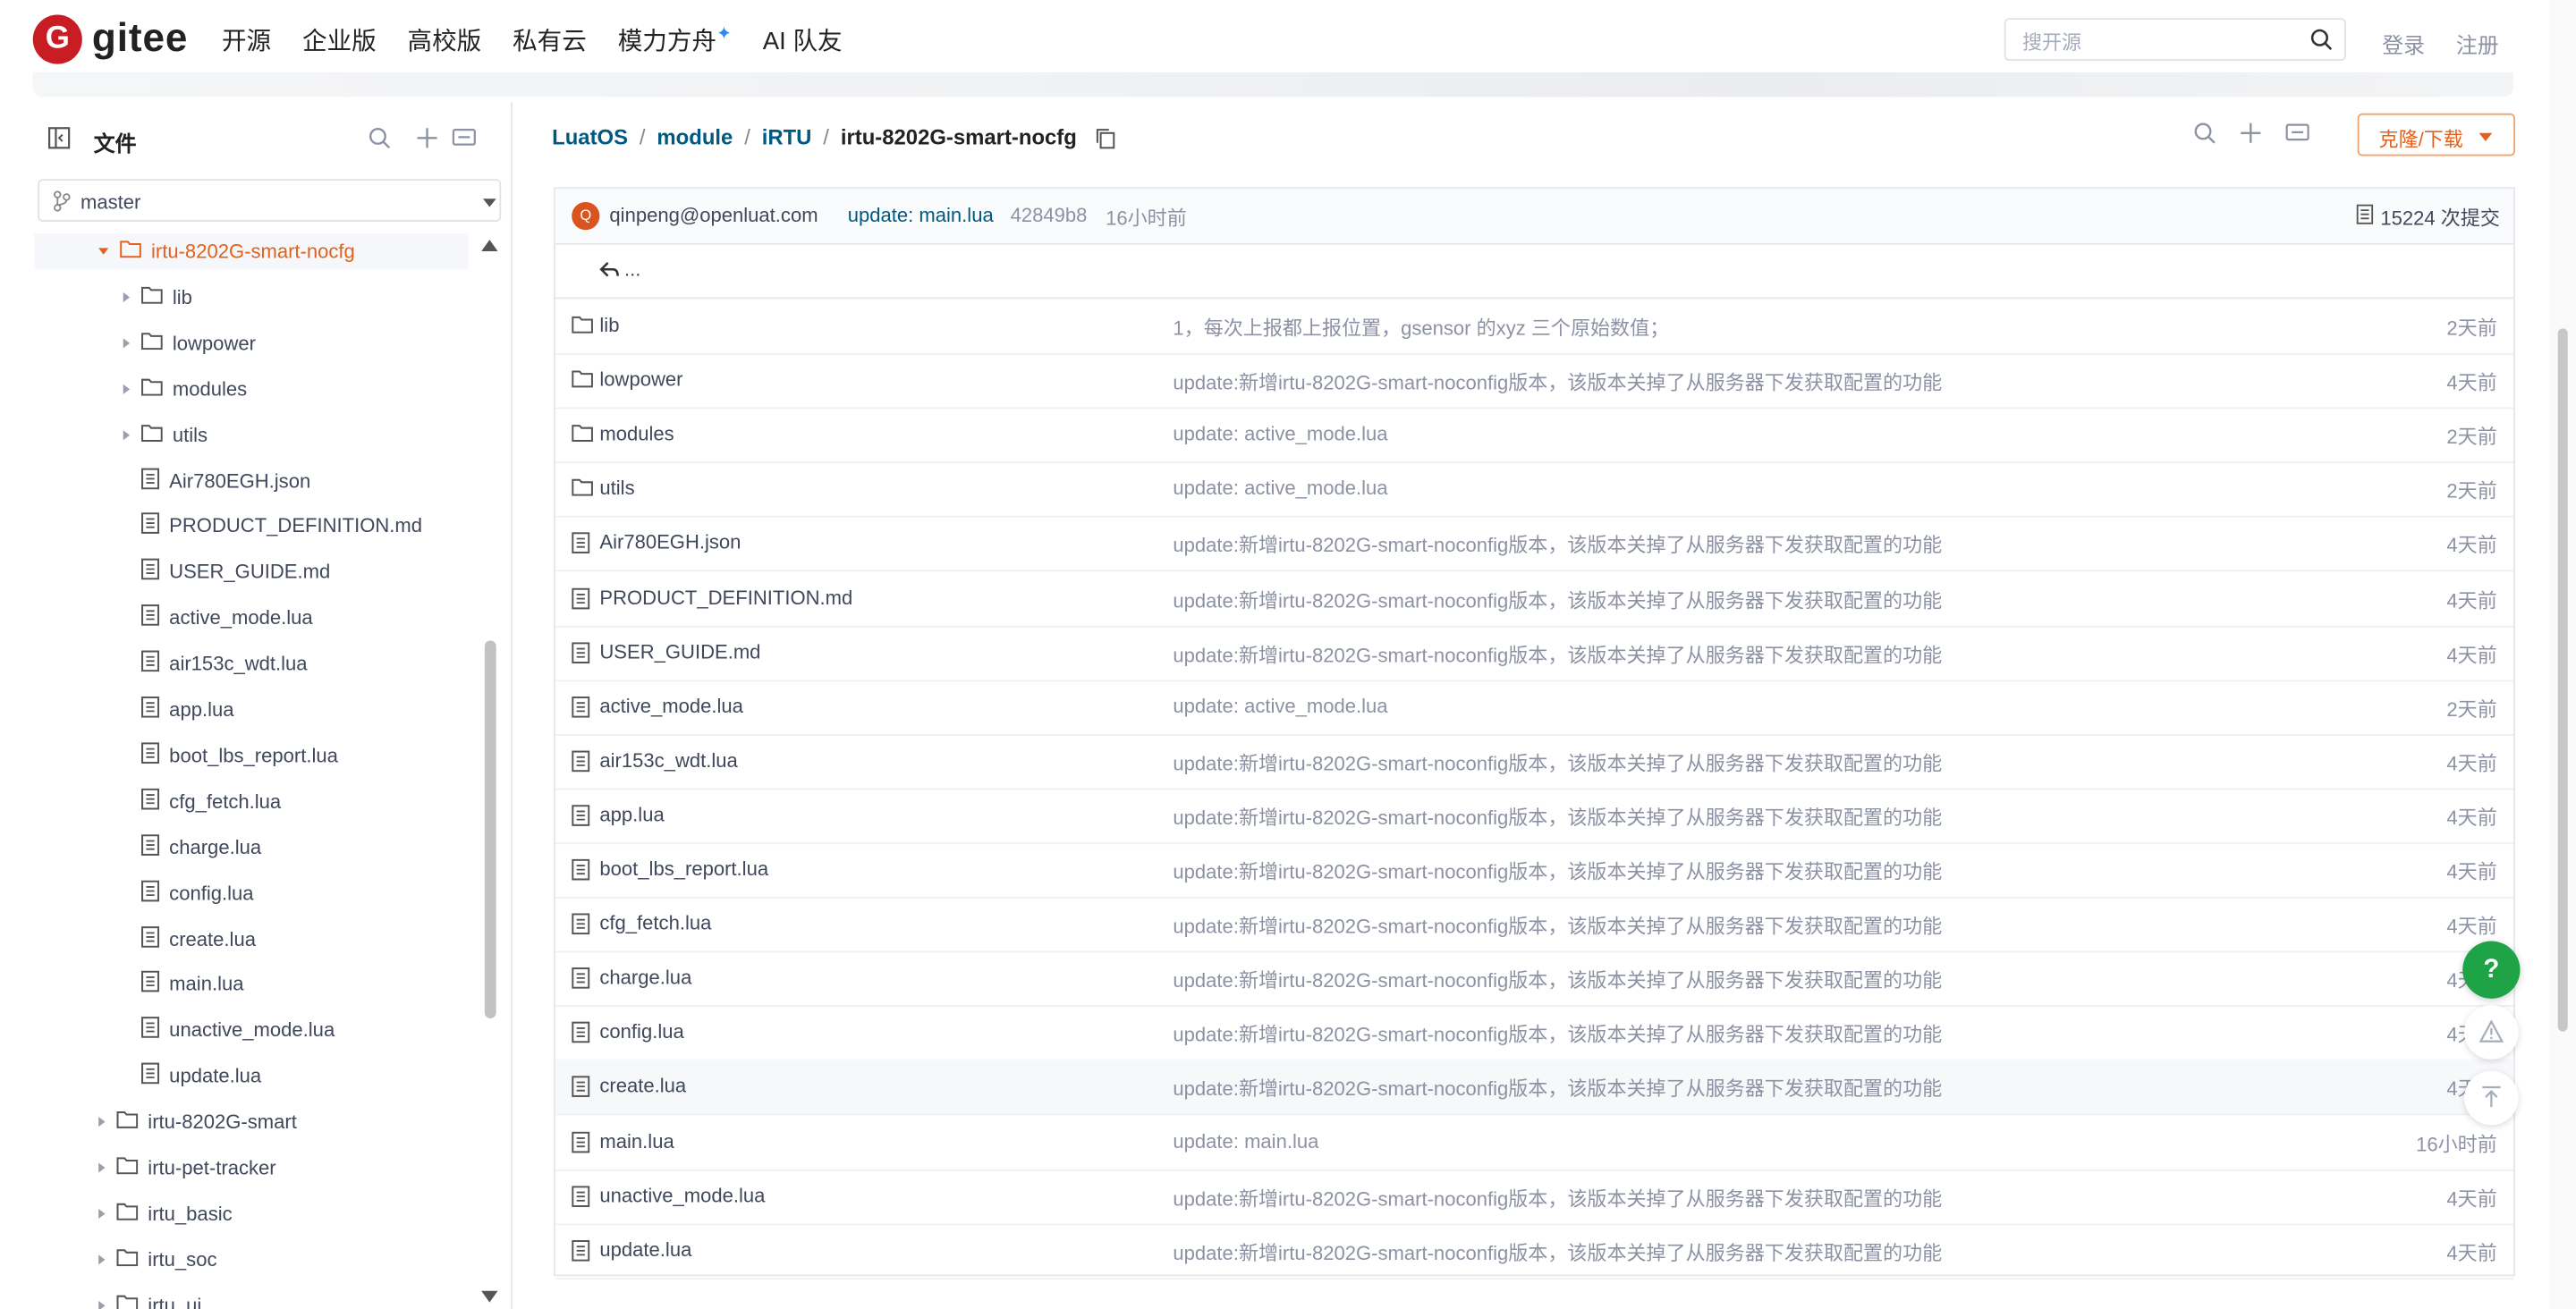  What do you see at coordinates (641, 1031) in the screenshot?
I see `file-name-link: config.lua` at bounding box center [641, 1031].